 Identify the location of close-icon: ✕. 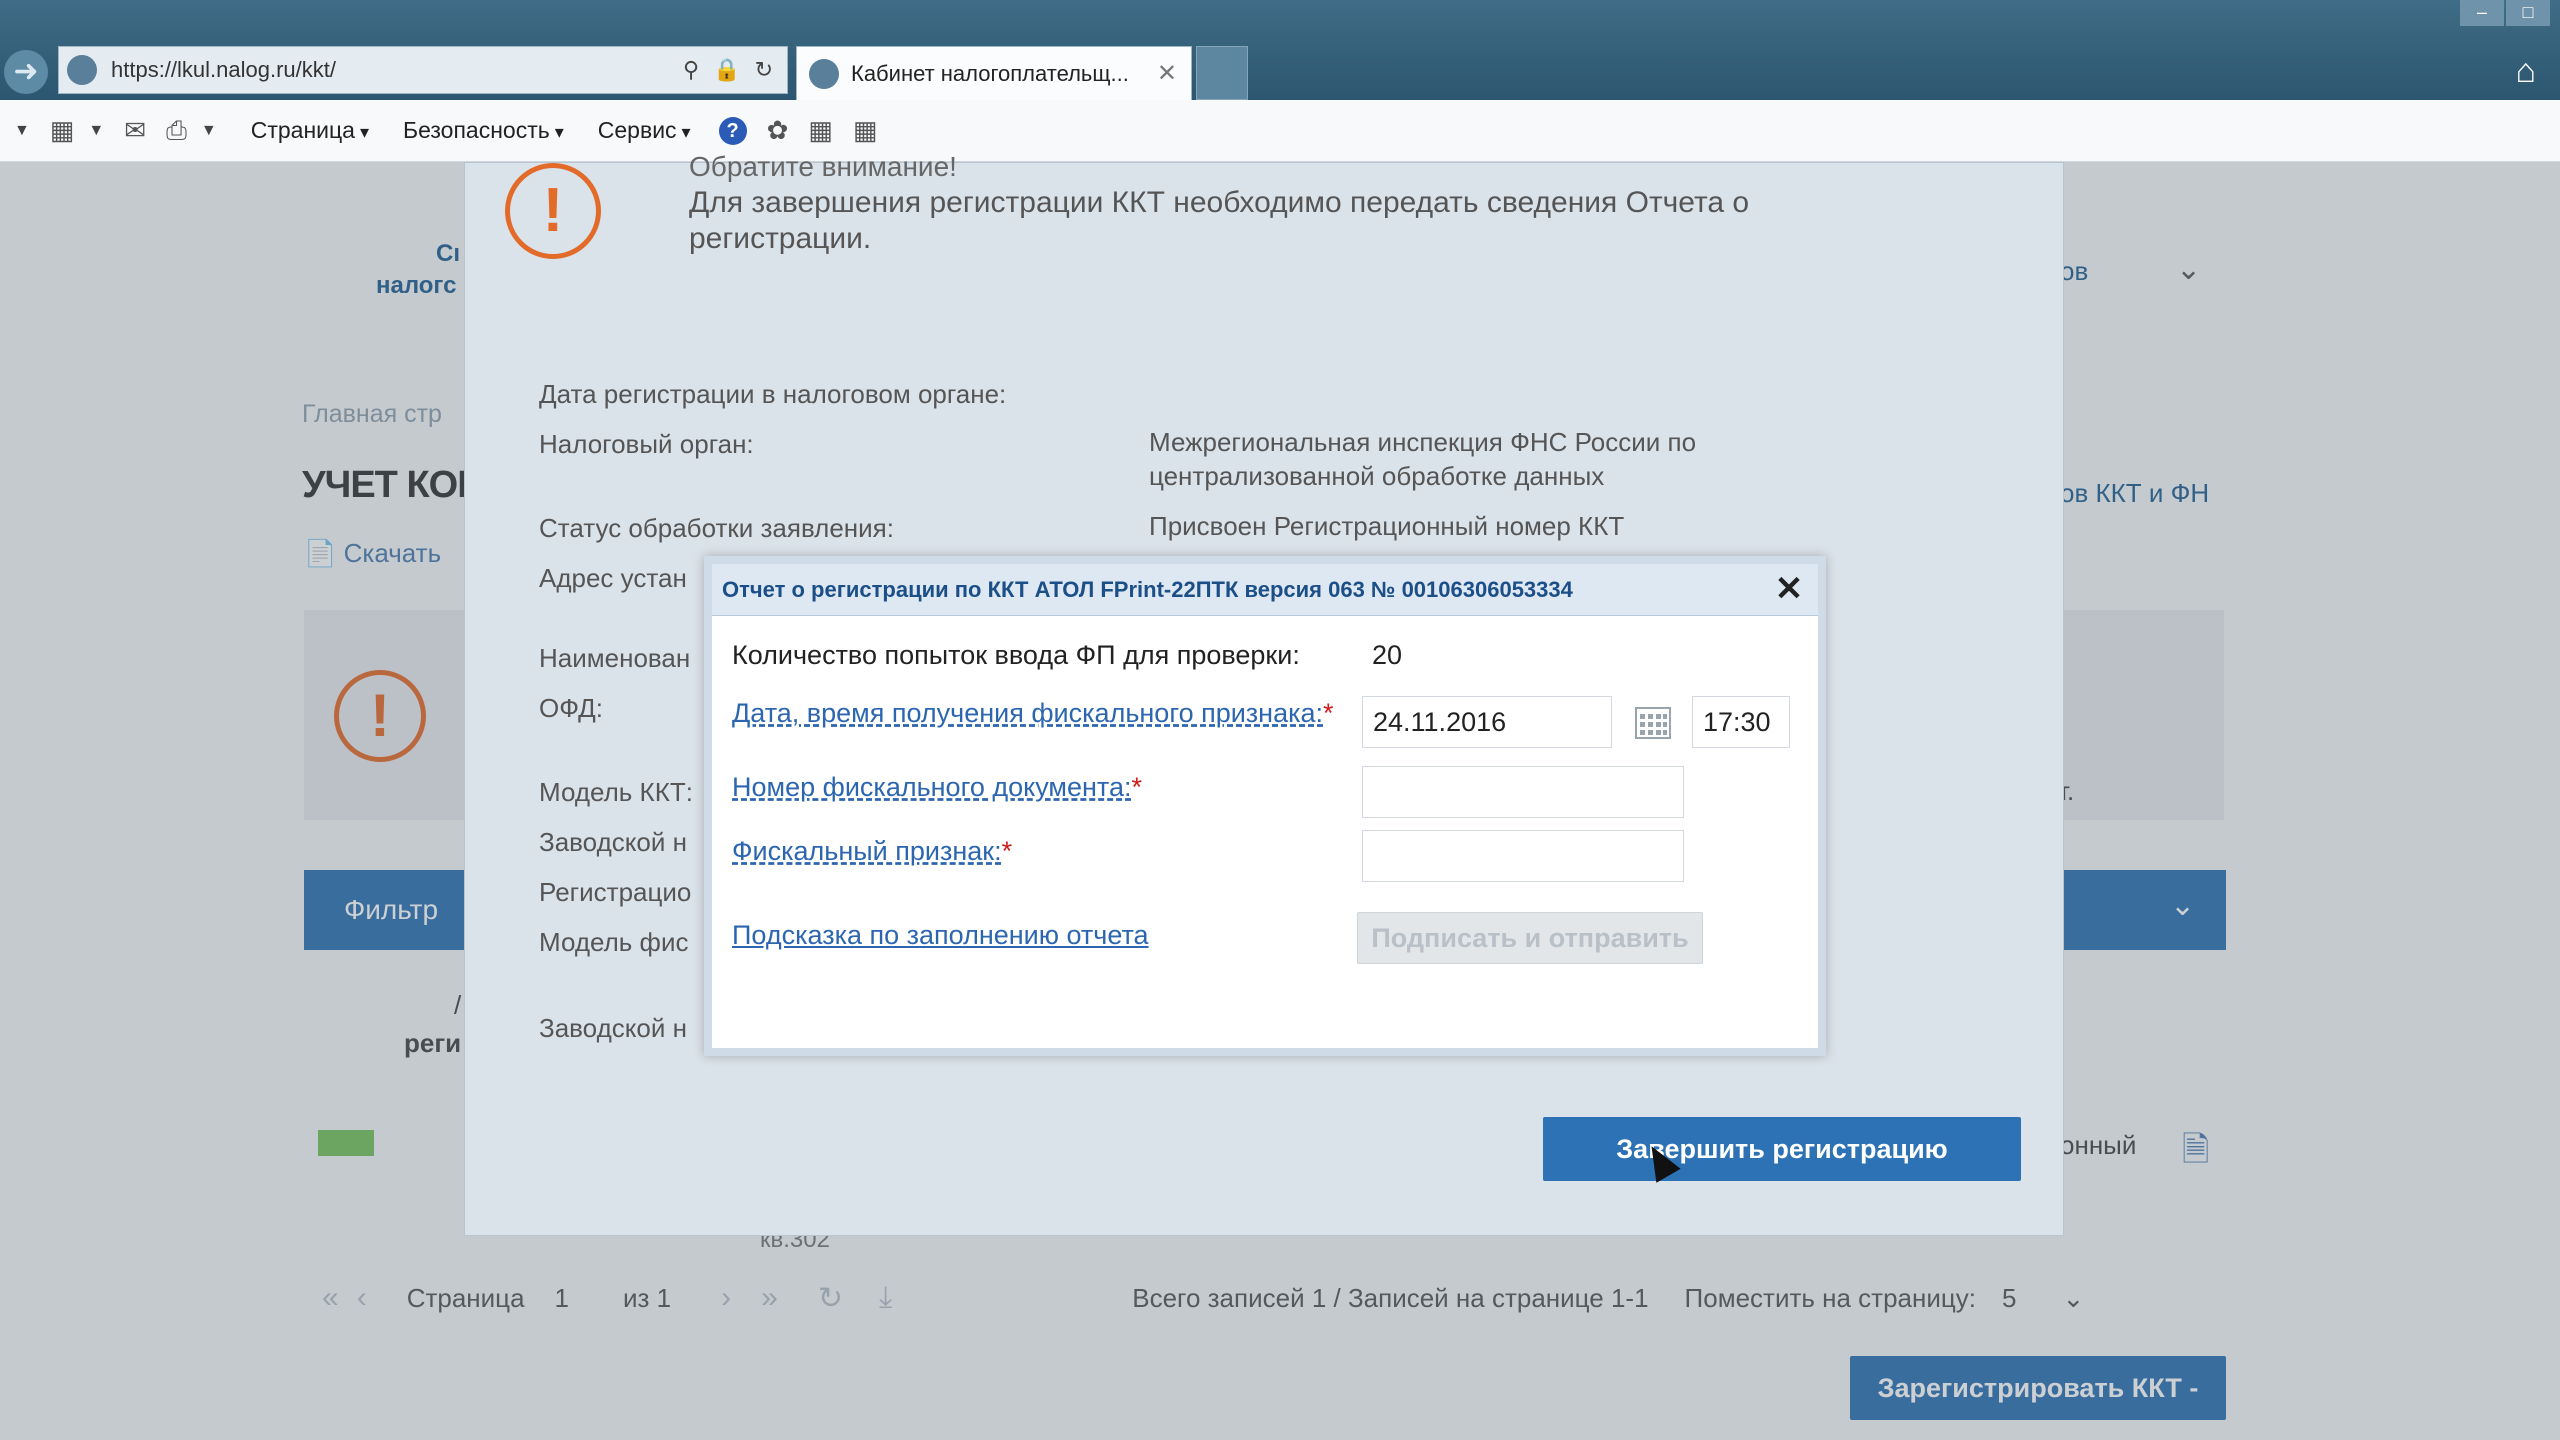
(1789, 589).